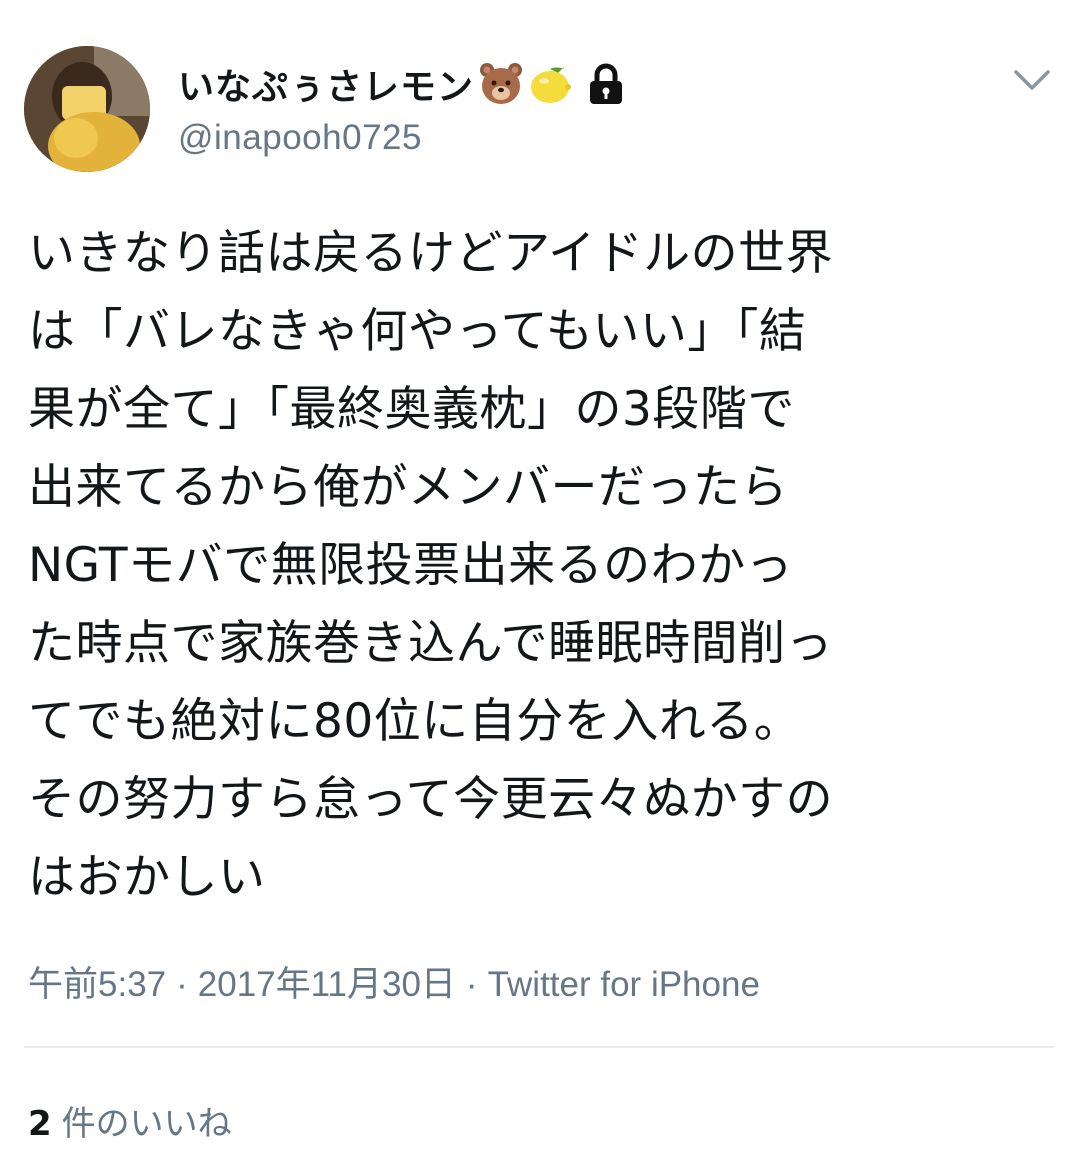  I want to click on tweet-source: Twitter for iPhone, so click(624, 984).